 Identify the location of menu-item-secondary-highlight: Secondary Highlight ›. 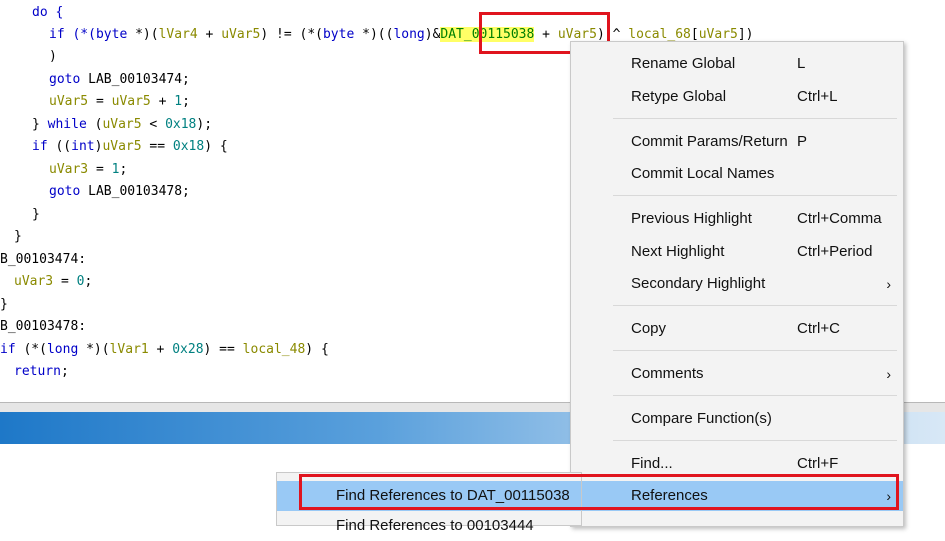
(737, 284).